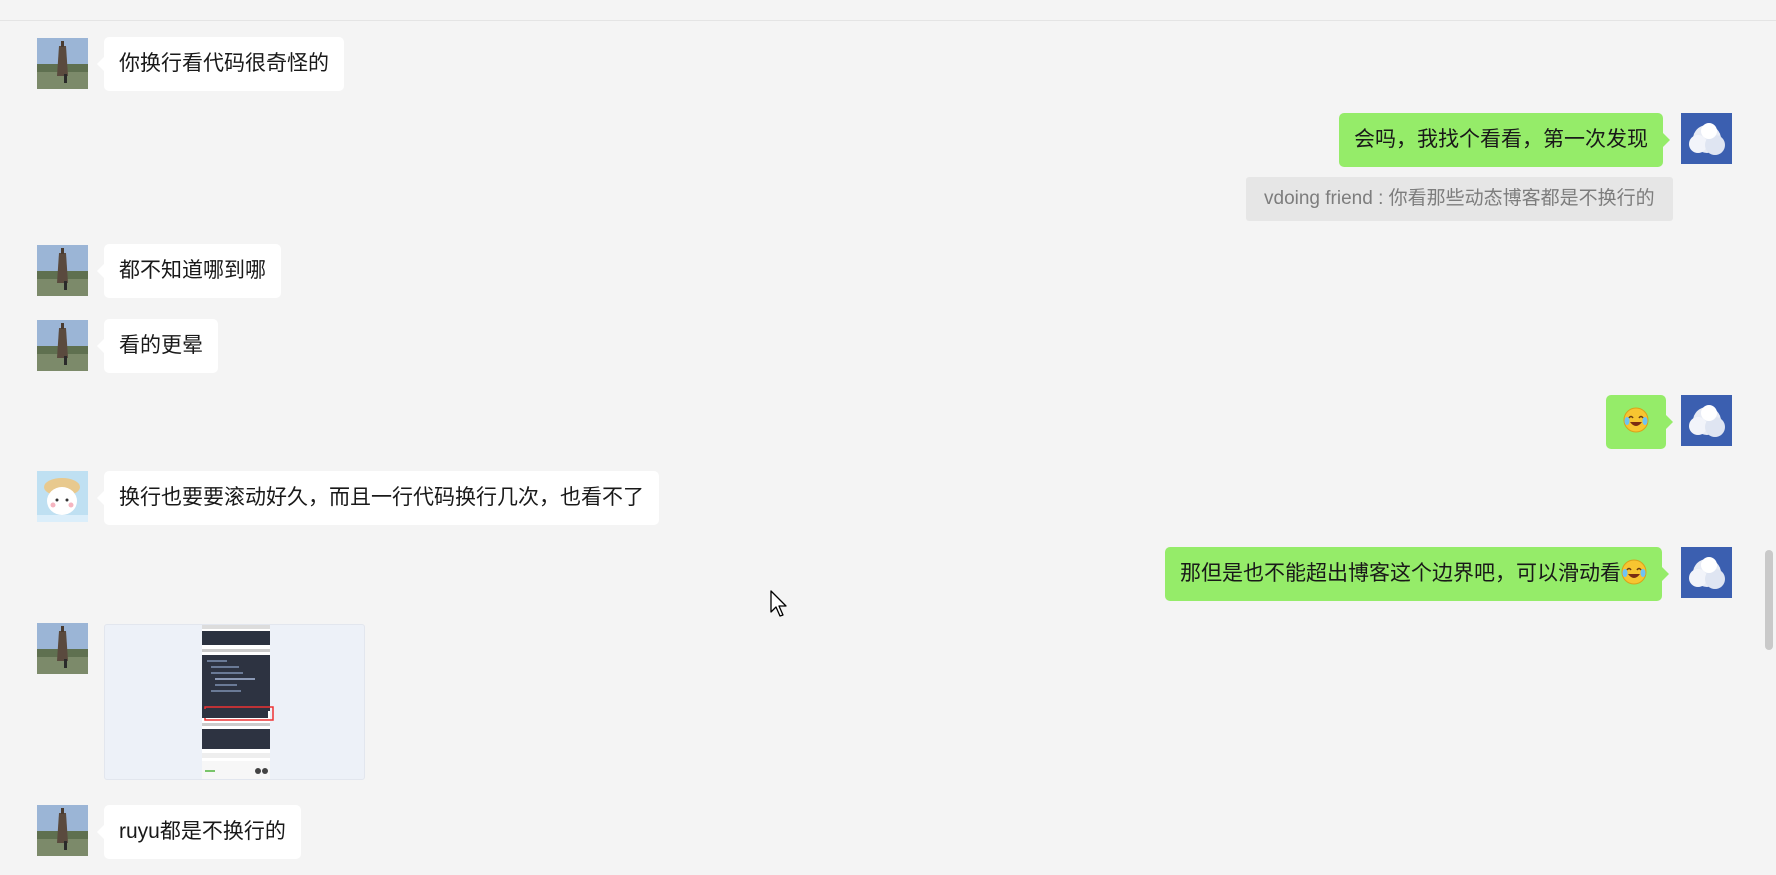  I want to click on mouse-cursor-icon, so click(778, 603).